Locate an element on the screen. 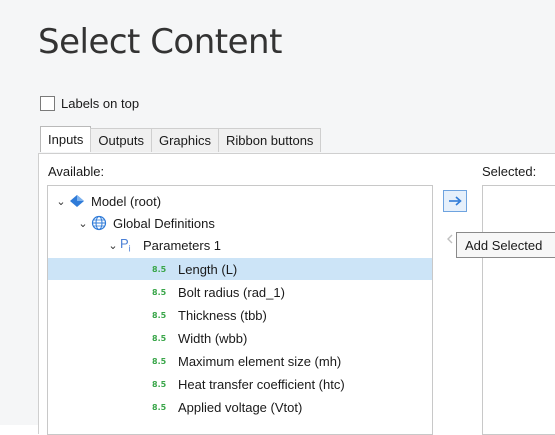 Image resolution: width=555 pixels, height=435 pixels. tree-node-parameters: ⌄ Pi Parameters 1 is located at coordinates (163, 245).